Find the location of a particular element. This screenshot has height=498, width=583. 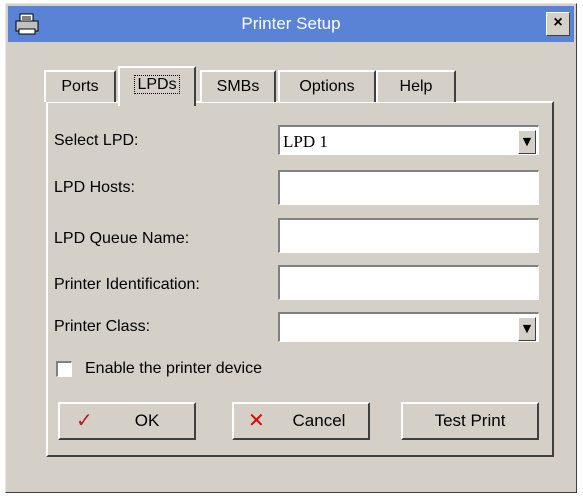

cancel-button-label: Cancel is located at coordinates (319, 420).